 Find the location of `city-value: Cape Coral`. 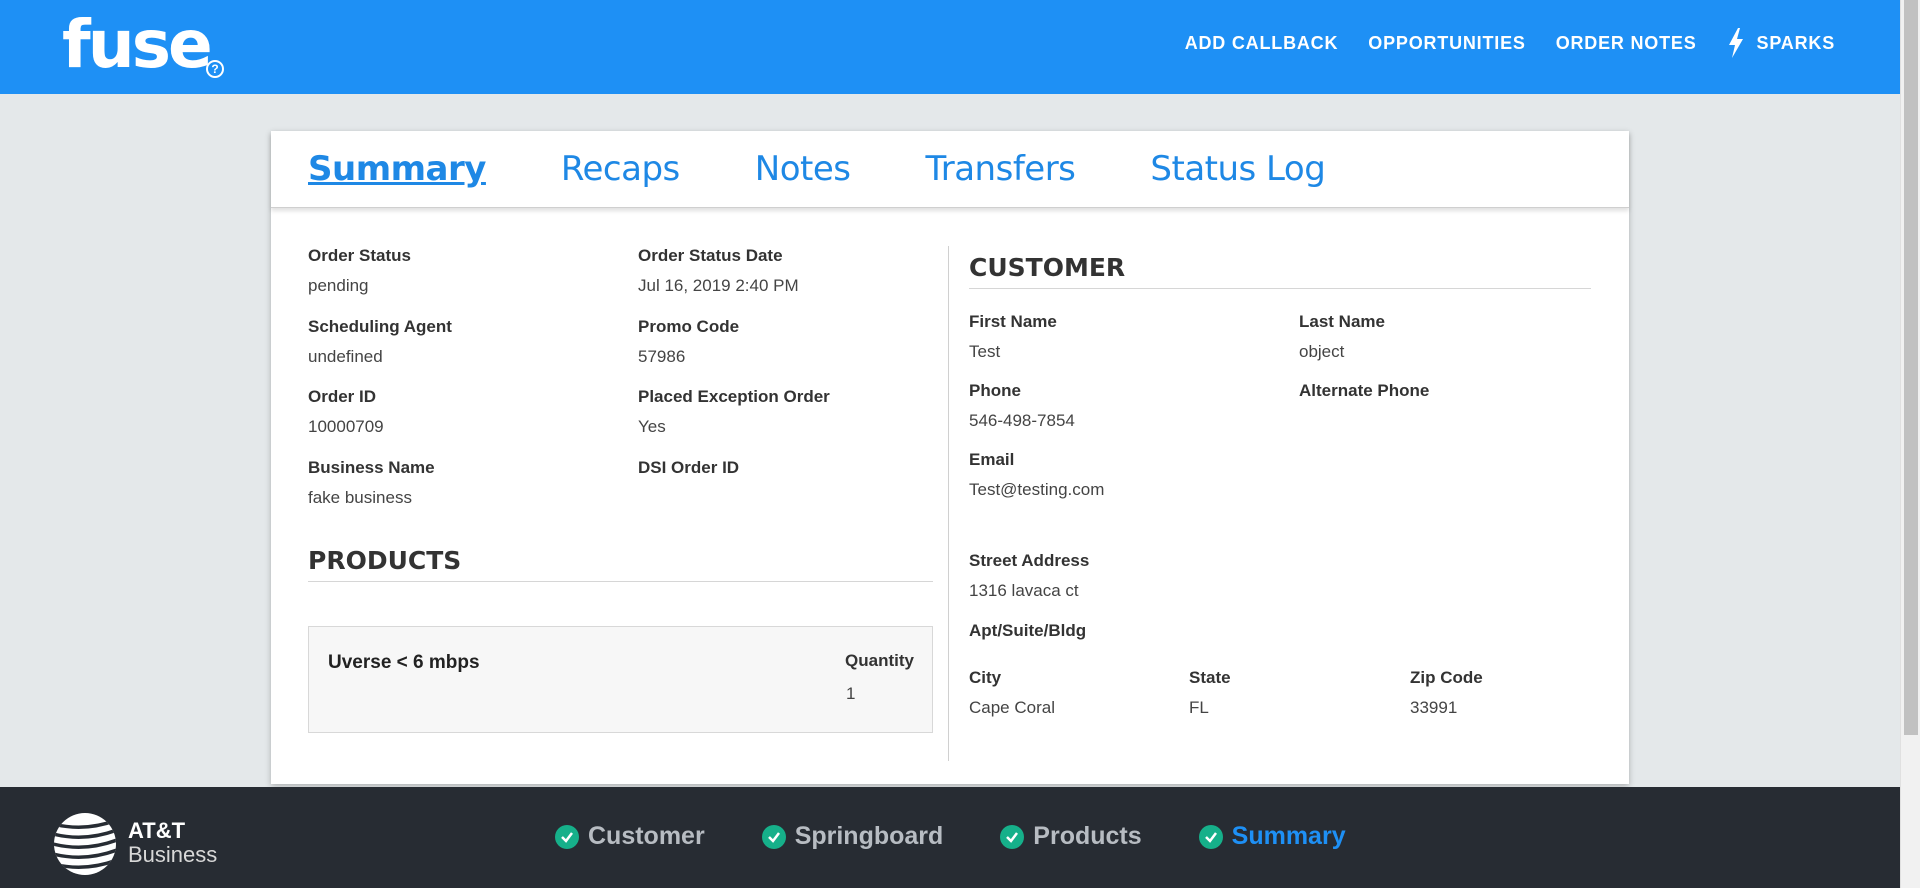

city-value: Cape Coral is located at coordinates (1012, 707).